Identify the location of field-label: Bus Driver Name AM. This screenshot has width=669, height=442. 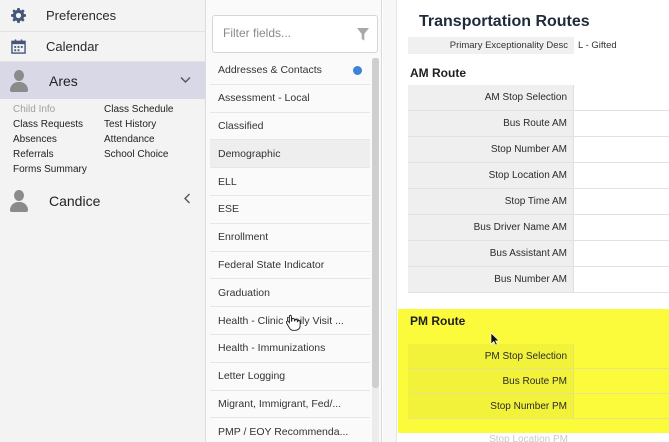
(491, 227).